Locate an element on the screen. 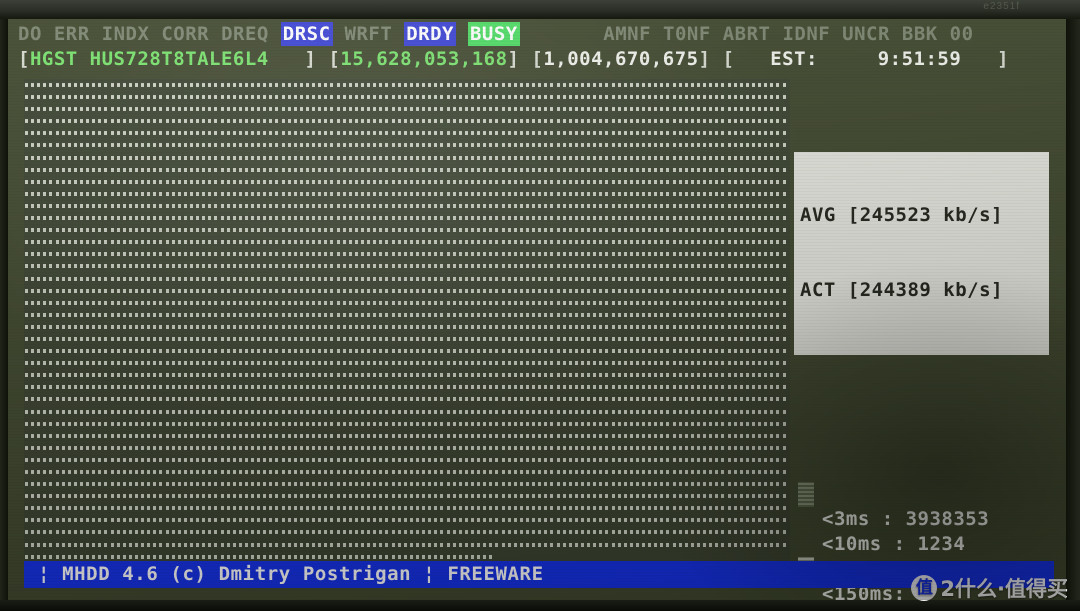 The width and height of the screenshot is (1080, 611). total-sectors: 15,628,053,168 is located at coordinates (424, 59).